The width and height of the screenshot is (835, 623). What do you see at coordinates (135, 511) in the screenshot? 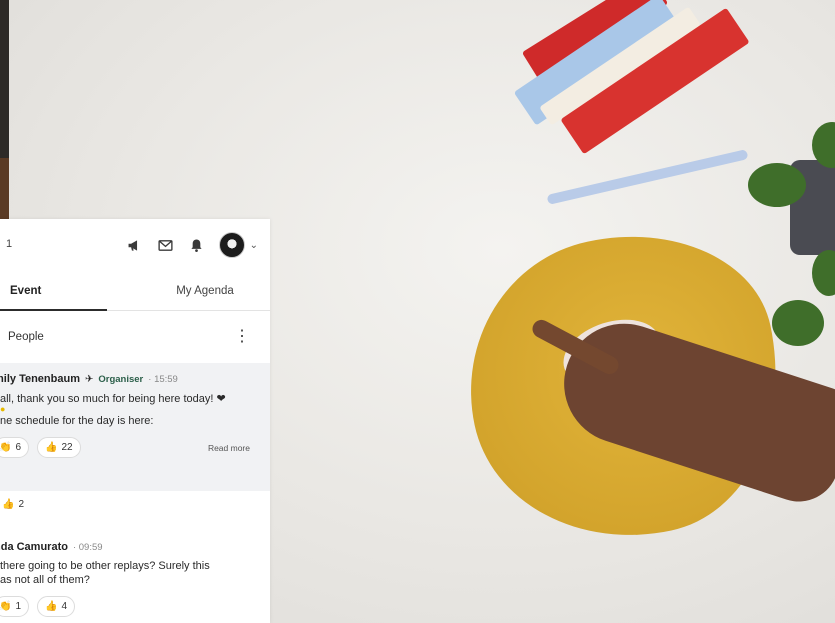
I see `post-reactions: 👍 2` at bounding box center [135, 511].